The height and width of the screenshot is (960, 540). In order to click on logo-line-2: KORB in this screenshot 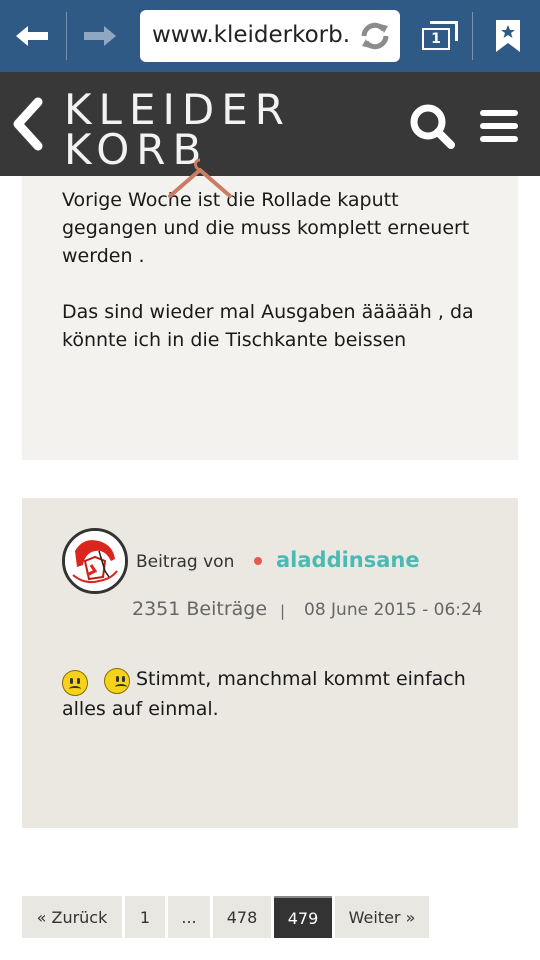, I will do `click(136, 149)`.